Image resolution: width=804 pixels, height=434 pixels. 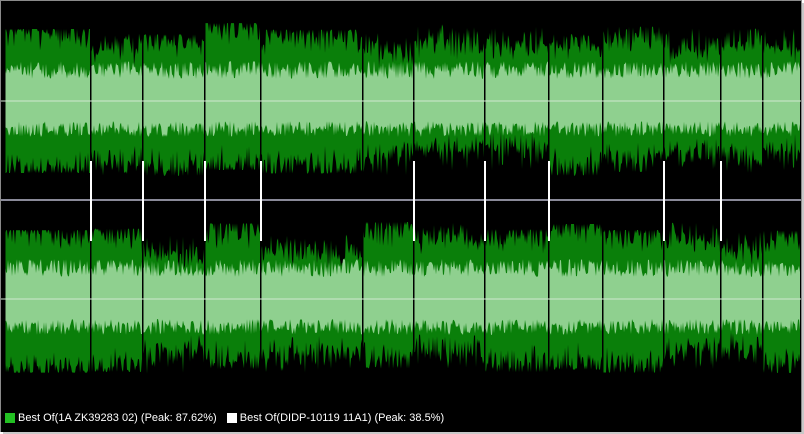 I want to click on legend-item-track-2: Best Of(DIDP-10119 11A1) (Peak: 38.5%), so click(x=335, y=418).